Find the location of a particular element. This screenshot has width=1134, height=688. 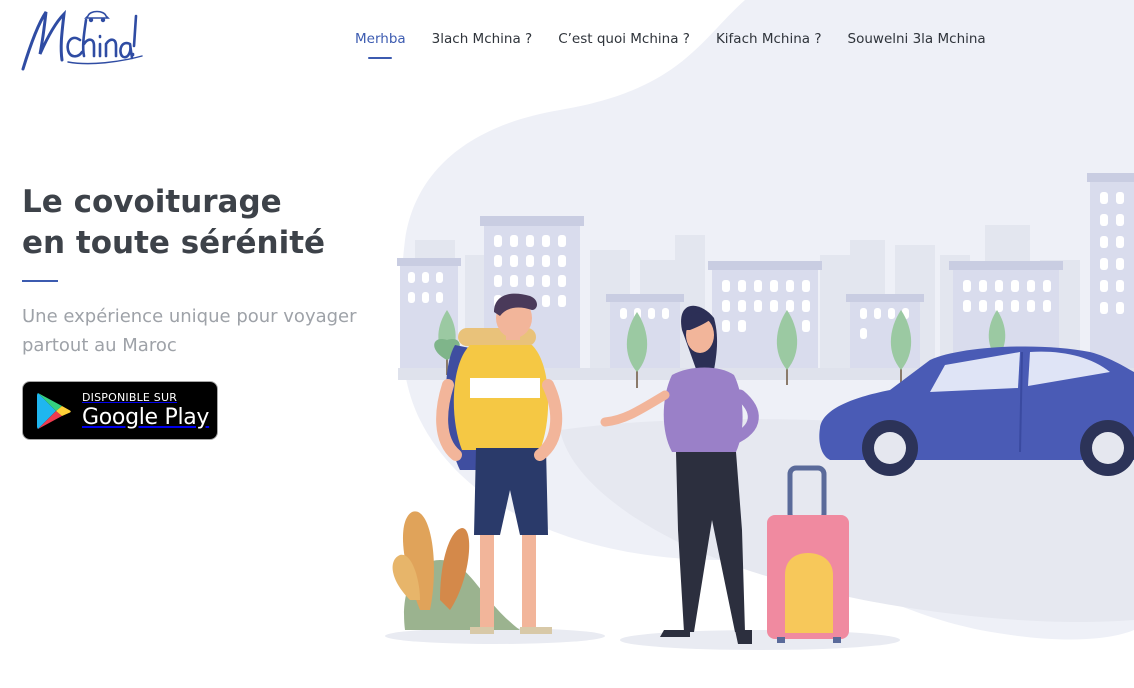

nav-item-souwelni: Souwelni 3la Mchina is located at coordinates (917, 45).